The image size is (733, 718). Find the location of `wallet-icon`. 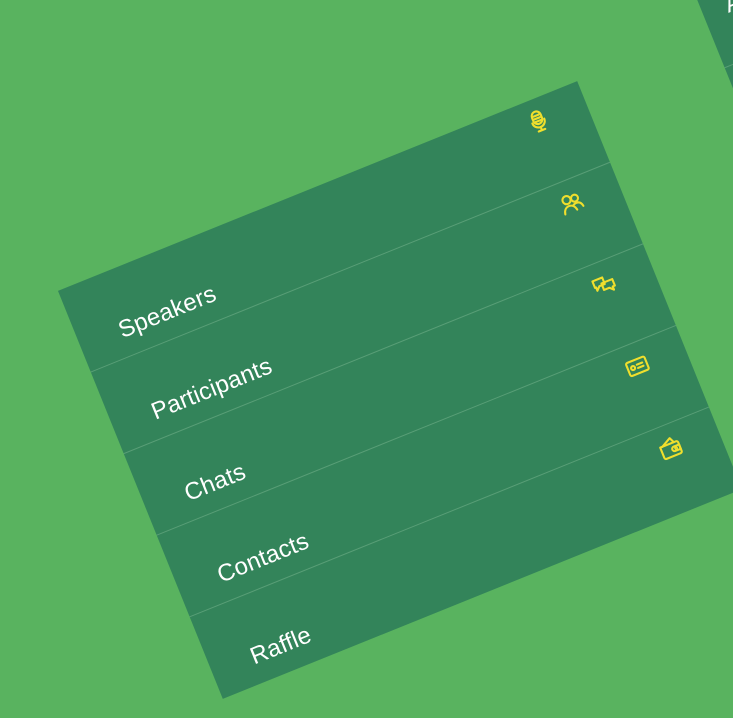

wallet-icon is located at coordinates (670, 448).